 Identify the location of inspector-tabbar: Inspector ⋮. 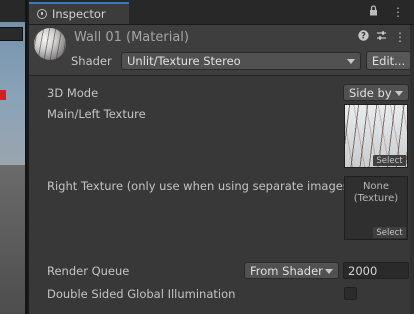
(221, 12).